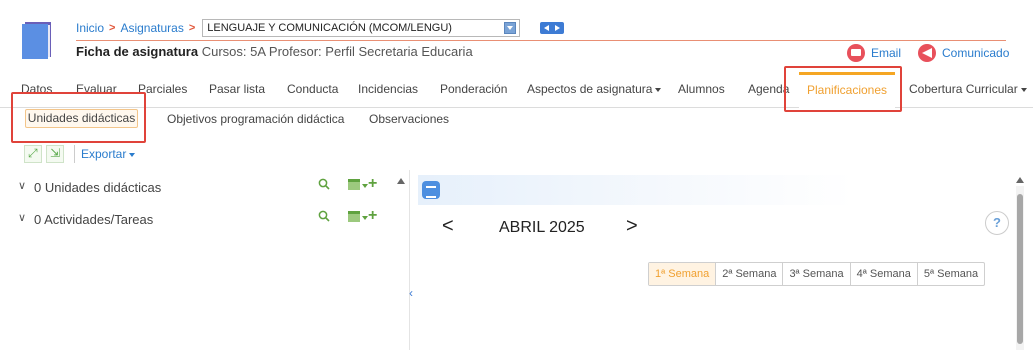 Image resolution: width=1033 pixels, height=350 pixels. What do you see at coordinates (542, 227) in the screenshot?
I see `month-label: ABRIL 2025` at bounding box center [542, 227].